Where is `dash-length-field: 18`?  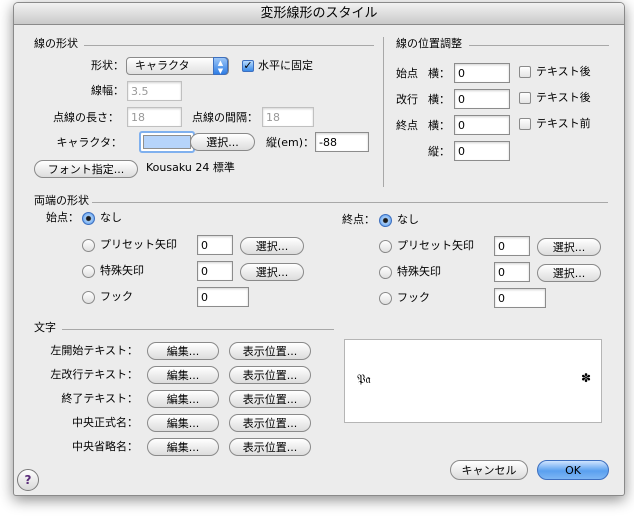
dash-length-field: 18 is located at coordinates (154, 117).